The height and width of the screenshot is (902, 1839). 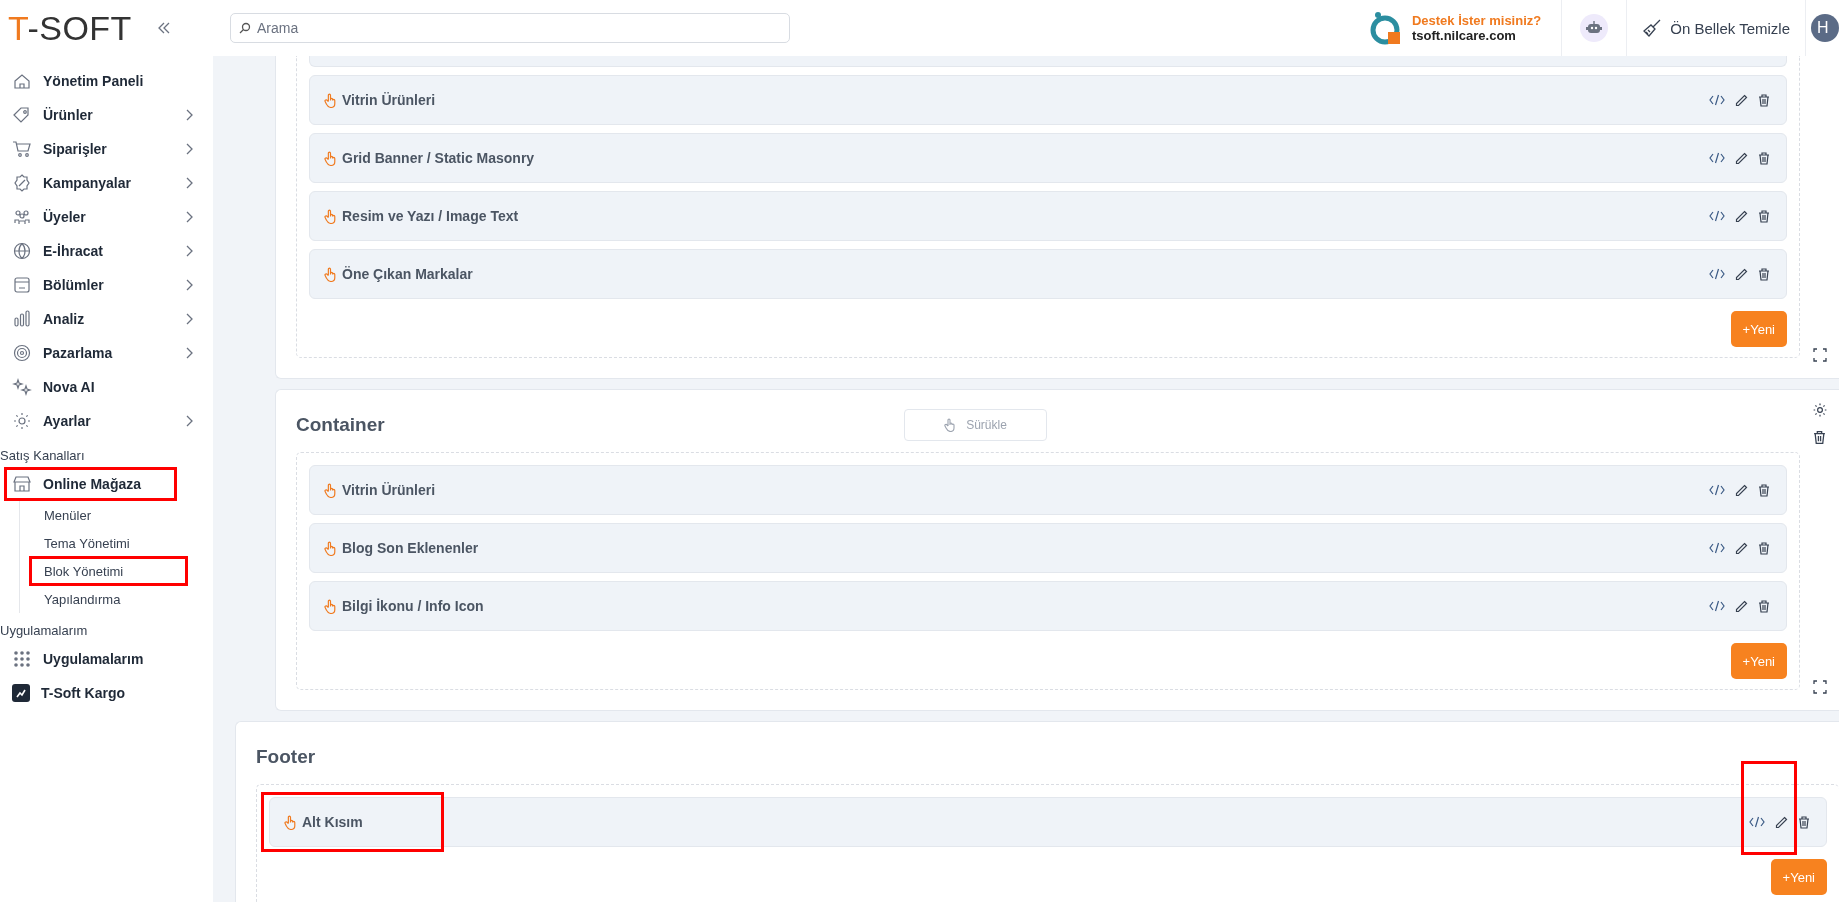 What do you see at coordinates (1716, 28) in the screenshot?
I see `clear-cache-button: Ön Bellek Temizle` at bounding box center [1716, 28].